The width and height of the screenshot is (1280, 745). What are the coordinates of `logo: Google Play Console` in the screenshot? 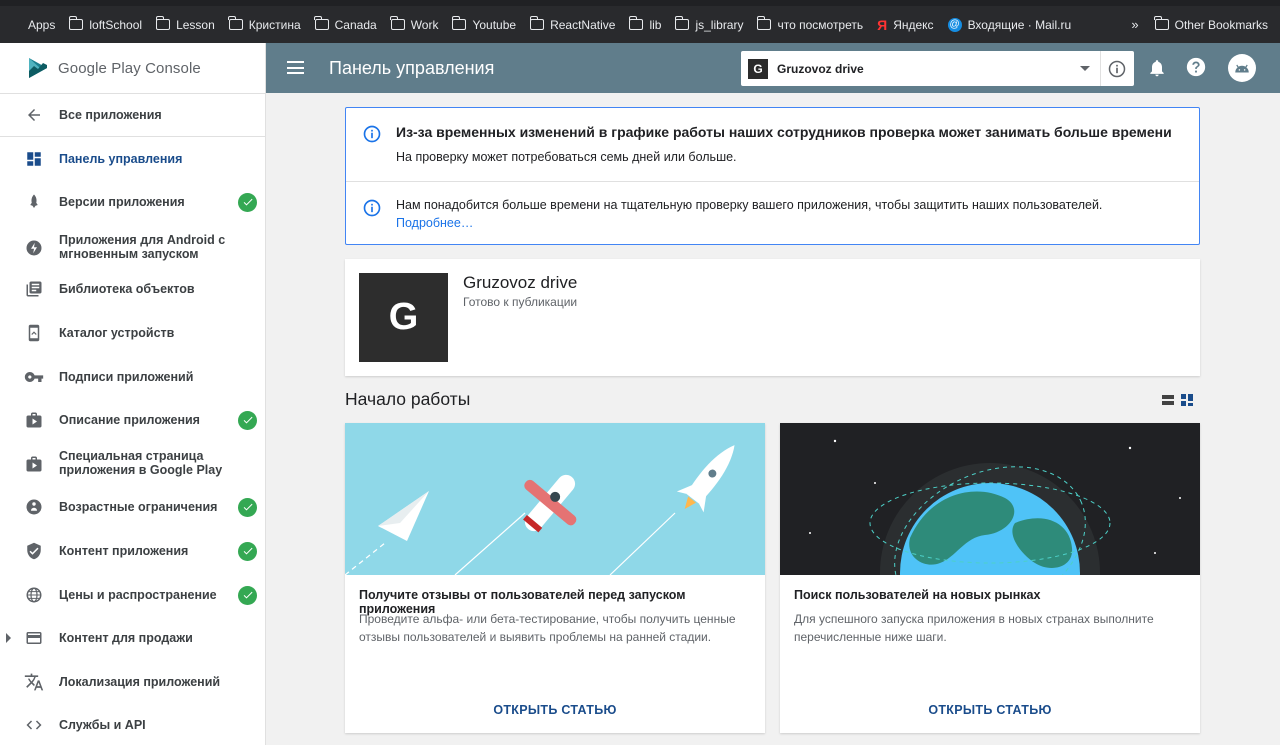 It's located at (132, 68).